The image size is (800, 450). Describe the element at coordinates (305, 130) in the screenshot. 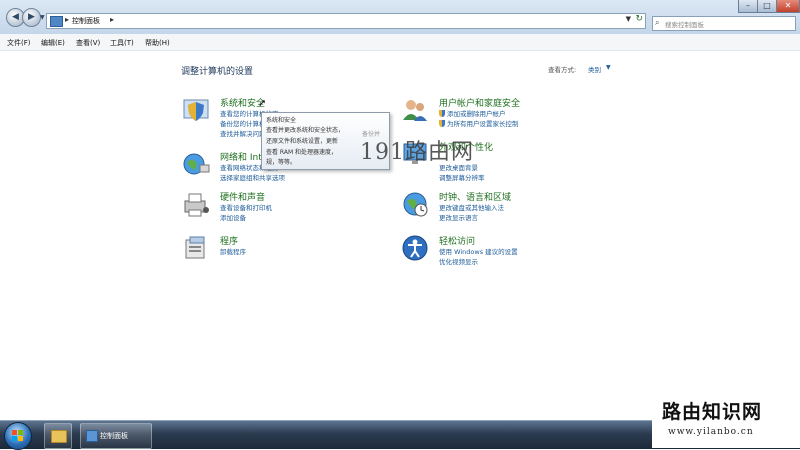

I see `tooltip-line: 查看并更改系统和安全状态，` at that location.